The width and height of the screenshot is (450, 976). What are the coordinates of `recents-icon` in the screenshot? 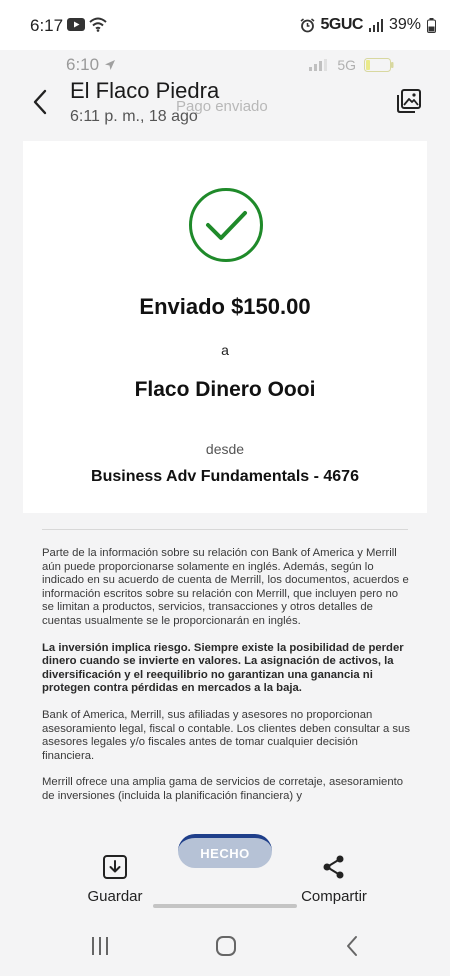 It's located at (100, 946).